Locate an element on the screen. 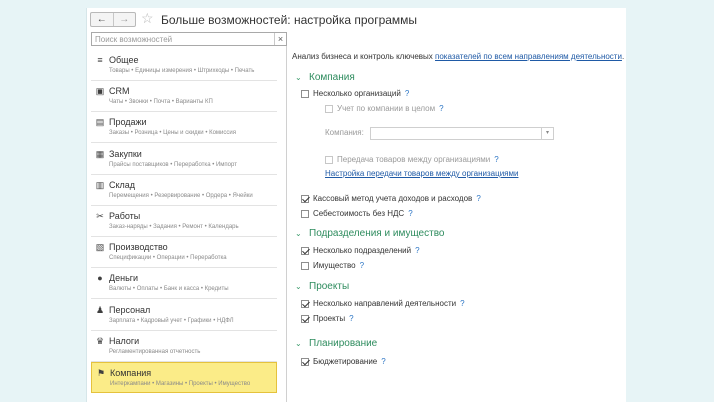 The height and width of the screenshot is (402, 714). option-label: Кассовый метод учета доходов и расходов is located at coordinates (393, 198).